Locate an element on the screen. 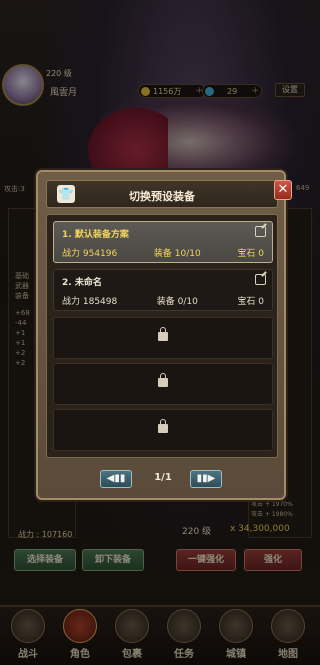  dialog-header: 👕 切换预设装备 is located at coordinates (162, 194).